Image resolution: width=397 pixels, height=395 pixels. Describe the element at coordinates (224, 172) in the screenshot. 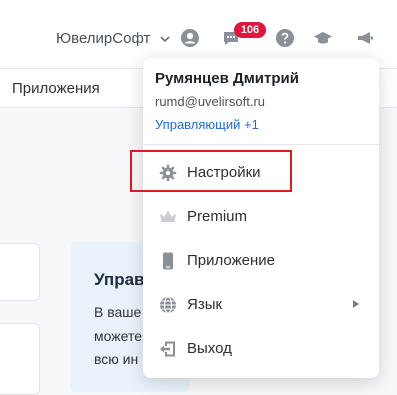

I see `menu-item-label: Настройки` at that location.